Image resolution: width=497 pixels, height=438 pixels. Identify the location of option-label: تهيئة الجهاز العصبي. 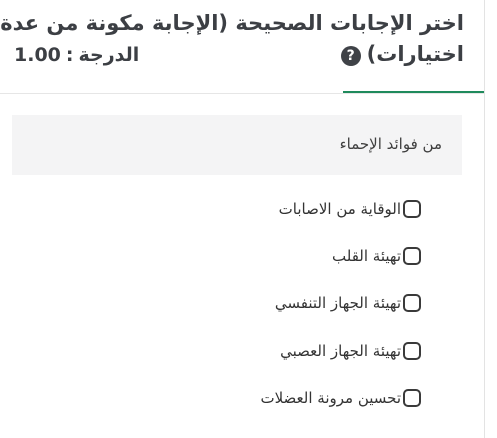
(340, 351).